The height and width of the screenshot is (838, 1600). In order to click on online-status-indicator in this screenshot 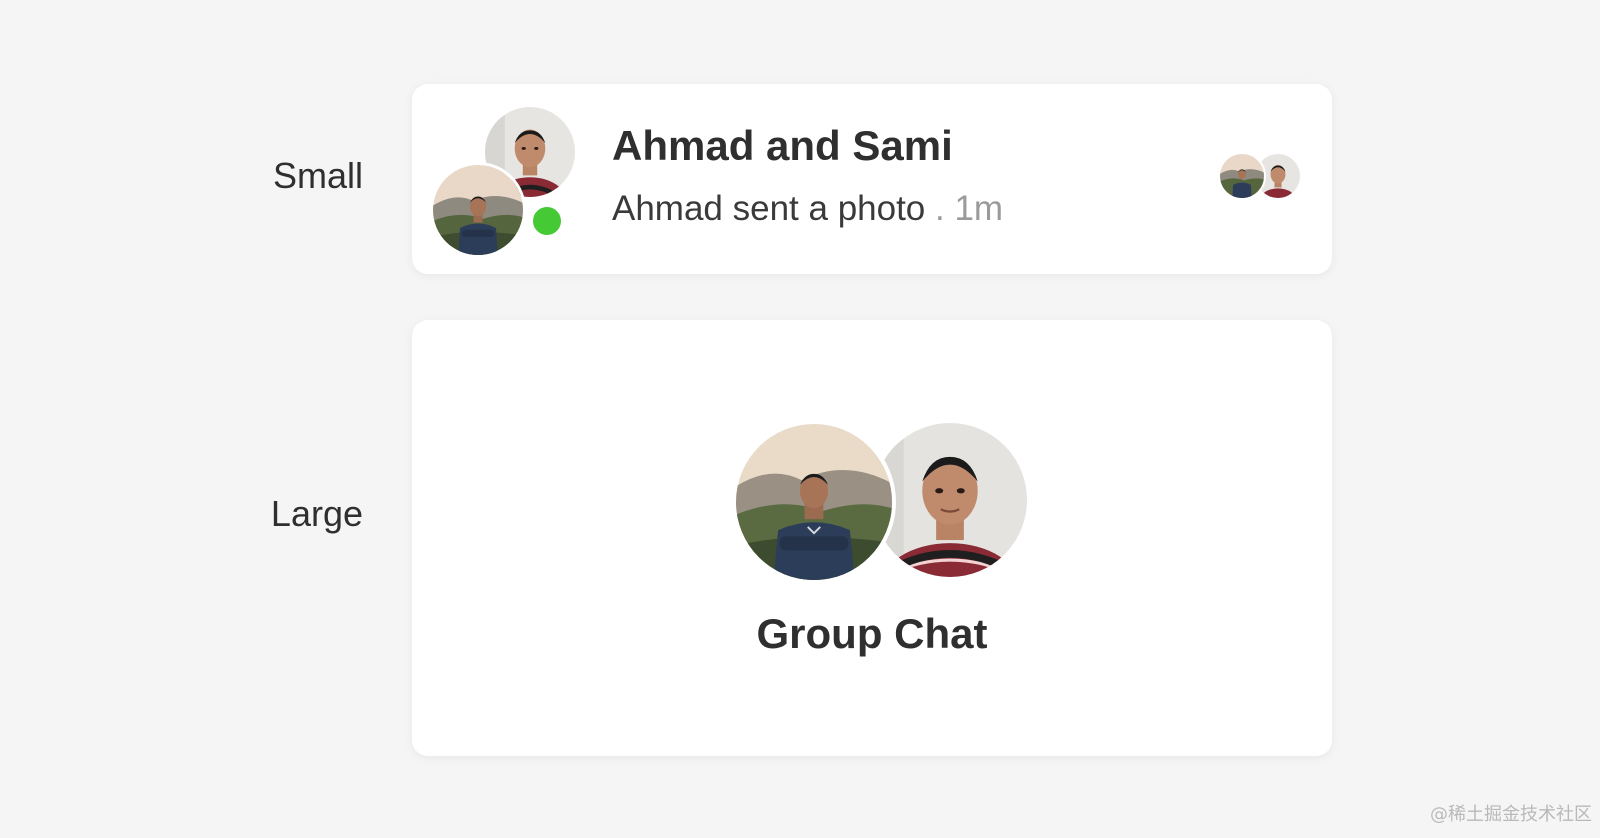, I will do `click(547, 221)`.